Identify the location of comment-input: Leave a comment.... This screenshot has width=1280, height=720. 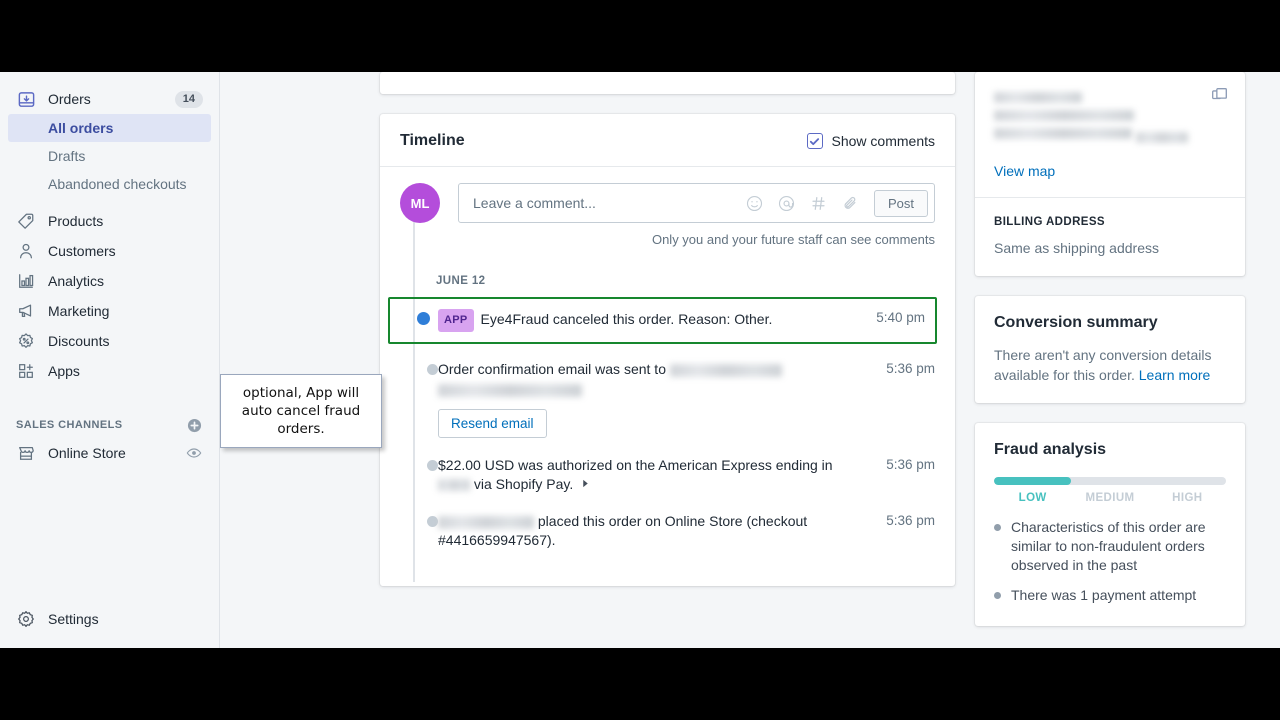
(609, 203).